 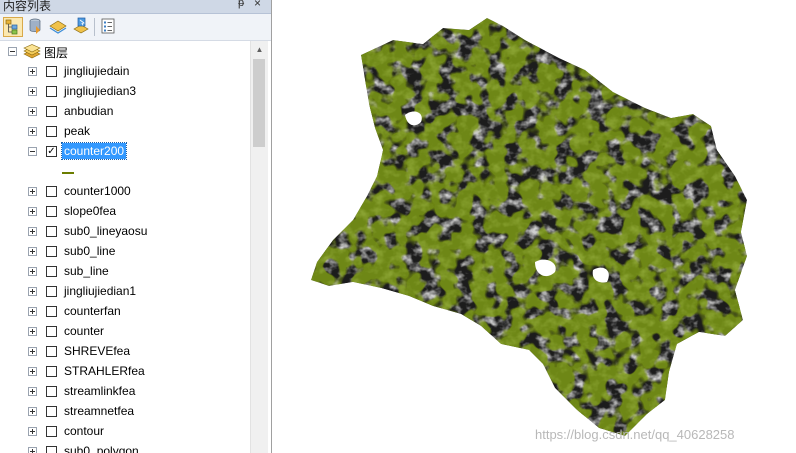 I want to click on layer-row: counter1000, so click(x=125, y=192).